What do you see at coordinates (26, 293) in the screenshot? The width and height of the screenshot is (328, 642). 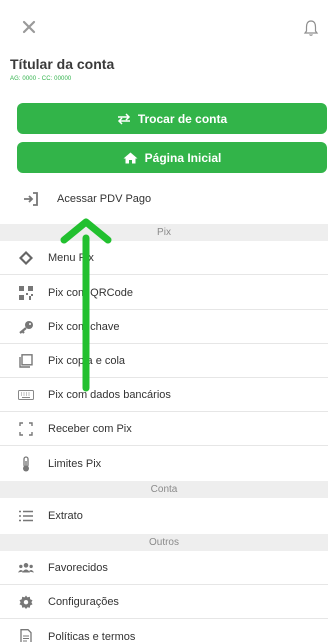 I see `qrcode-icon` at bounding box center [26, 293].